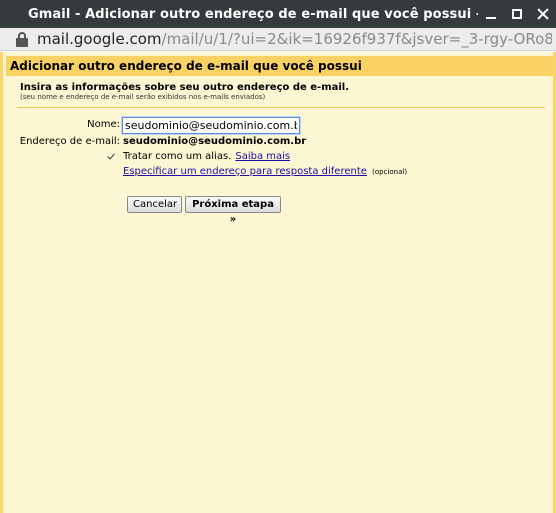  I want to click on next-step-button: Próxima etapa », so click(233, 210).